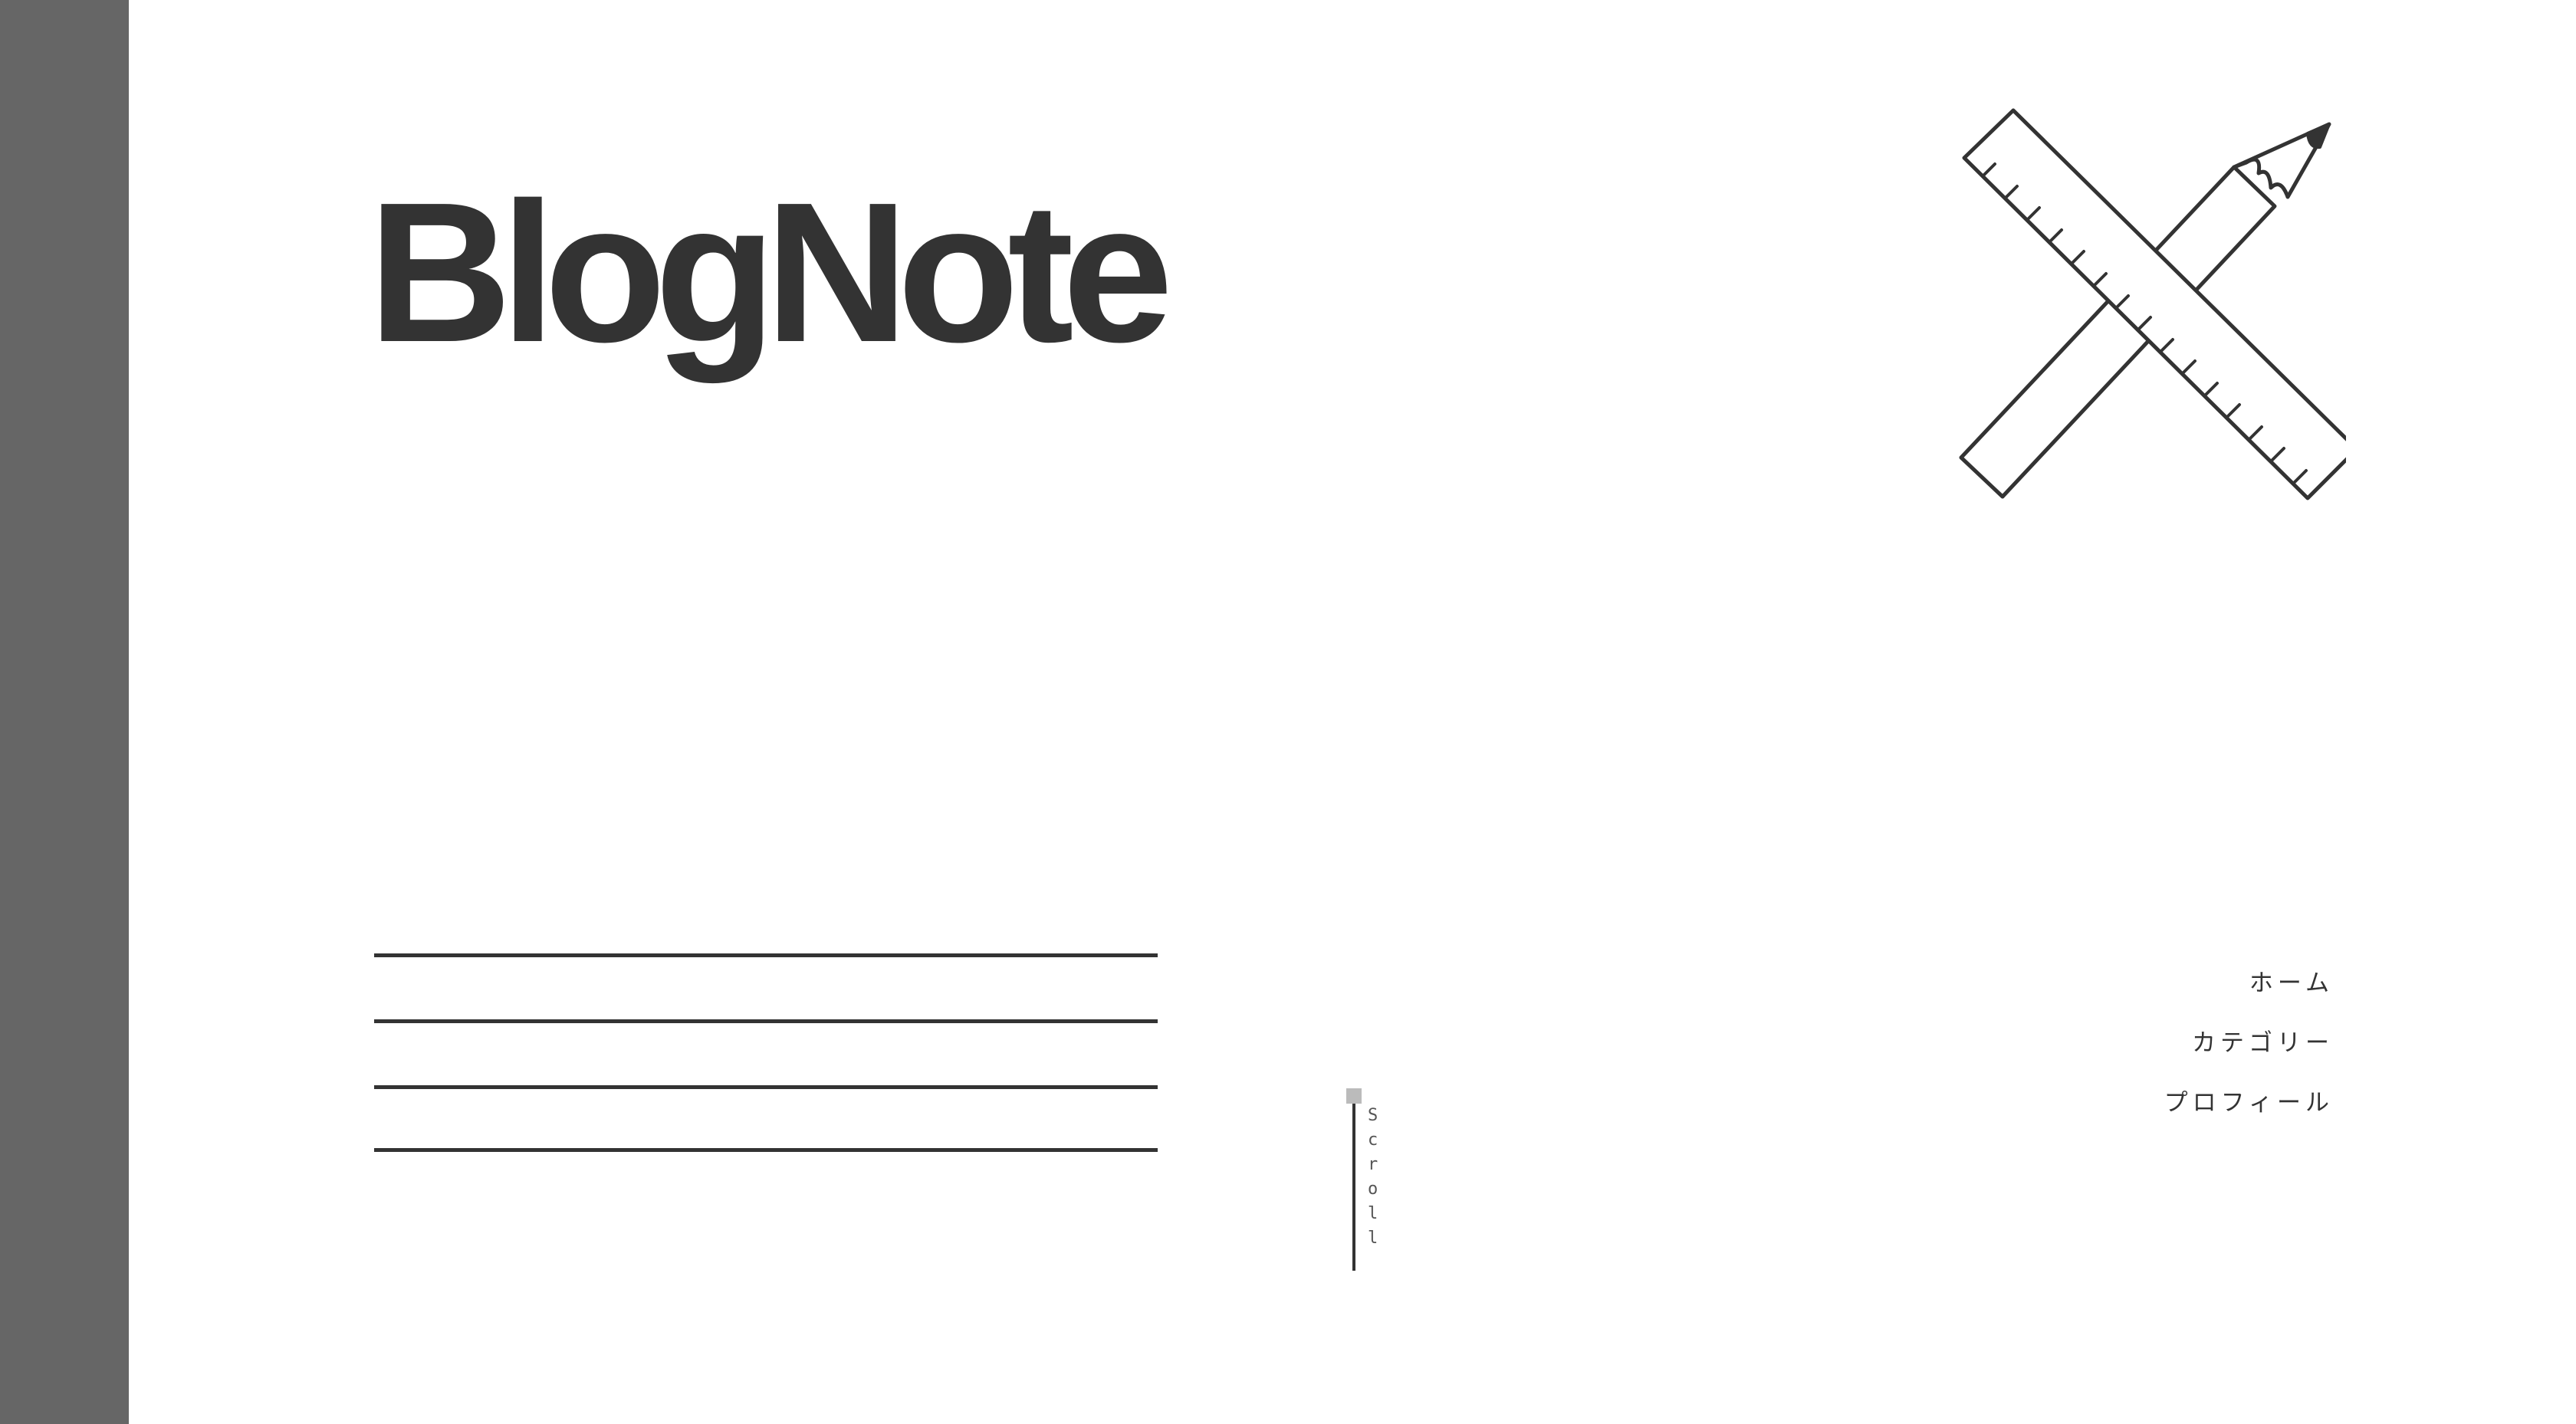  Describe the element at coordinates (1354, 1187) in the screenshot. I see `scroll-line` at that location.